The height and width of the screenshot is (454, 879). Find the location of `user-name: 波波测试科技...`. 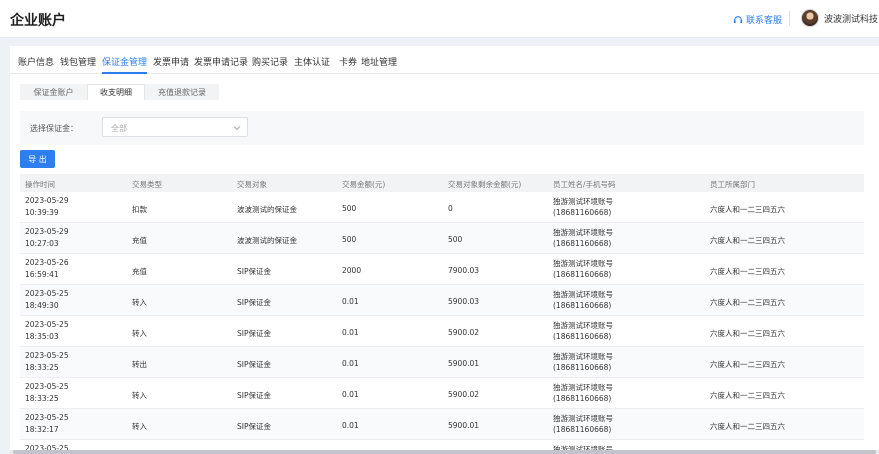

user-name: 波波测试科技... is located at coordinates (851, 19).